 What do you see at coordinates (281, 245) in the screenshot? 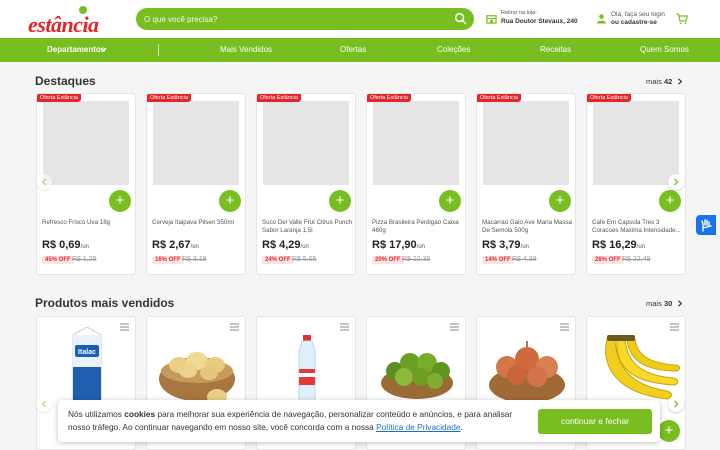
I see `price-value: R$ 4,29` at bounding box center [281, 245].